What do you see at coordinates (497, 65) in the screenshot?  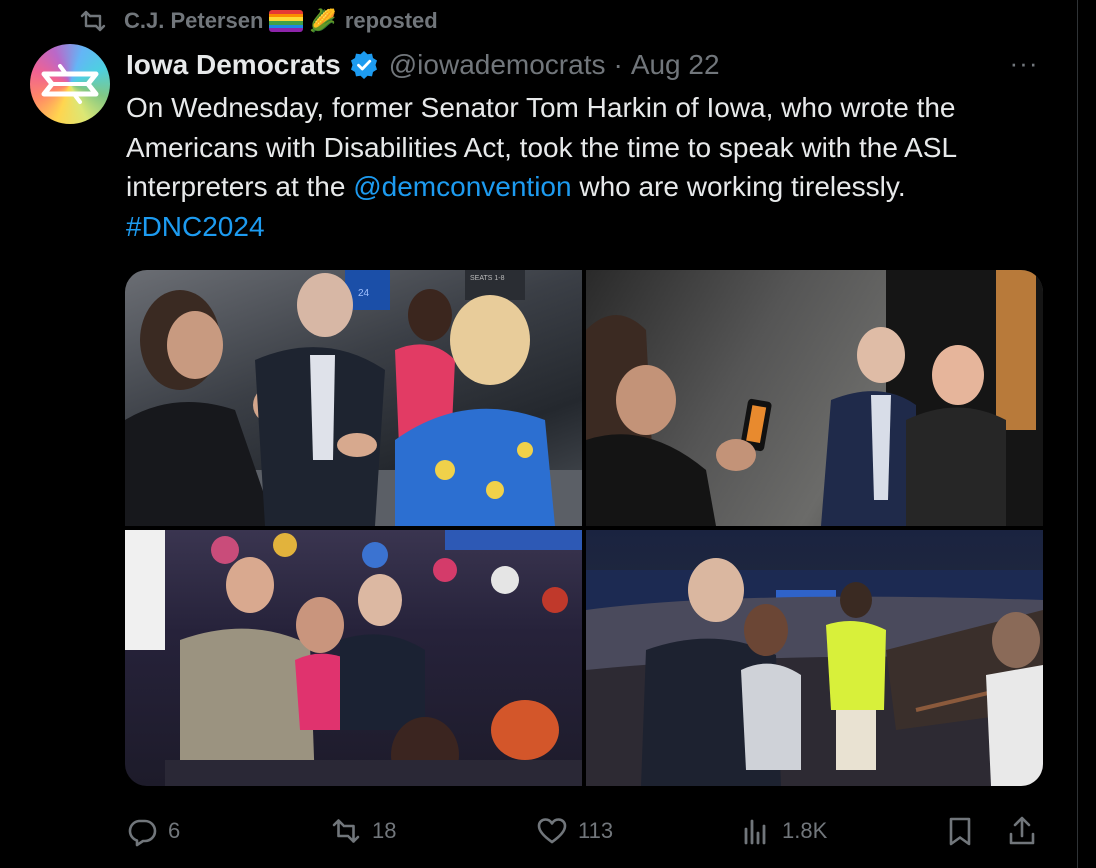 I see `handle: @iowademocrats` at bounding box center [497, 65].